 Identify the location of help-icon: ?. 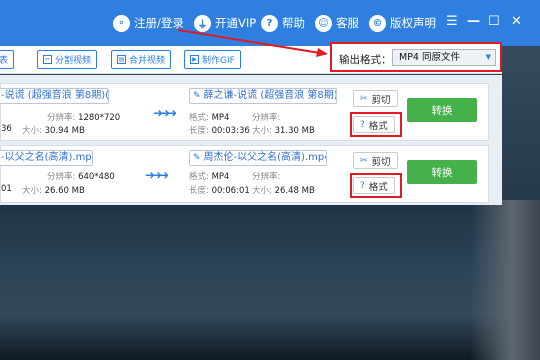
(269, 23).